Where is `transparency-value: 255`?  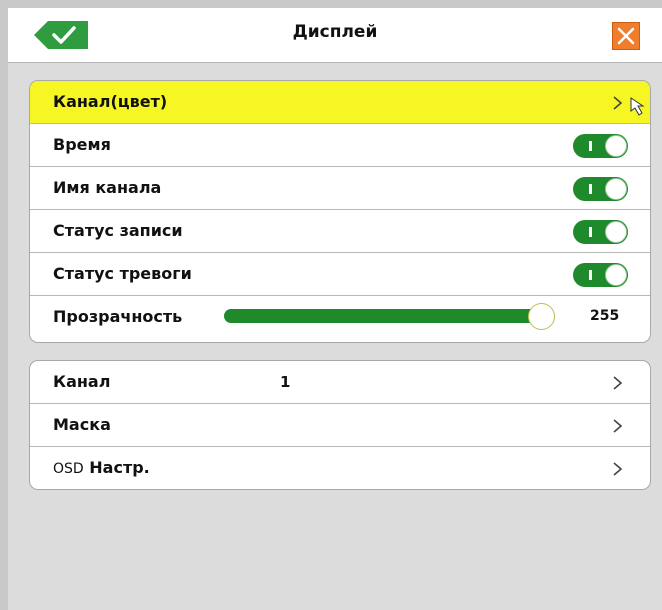 transparency-value: 255 is located at coordinates (605, 316).